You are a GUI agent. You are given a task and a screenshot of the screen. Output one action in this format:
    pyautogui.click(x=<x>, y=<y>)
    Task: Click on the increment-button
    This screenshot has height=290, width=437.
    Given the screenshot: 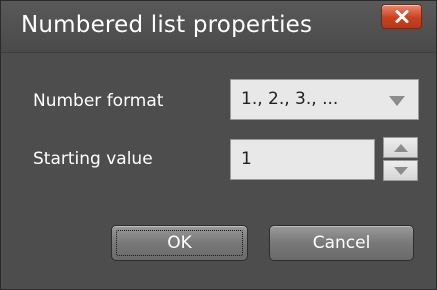 What is the action you would take?
    pyautogui.click(x=400, y=147)
    